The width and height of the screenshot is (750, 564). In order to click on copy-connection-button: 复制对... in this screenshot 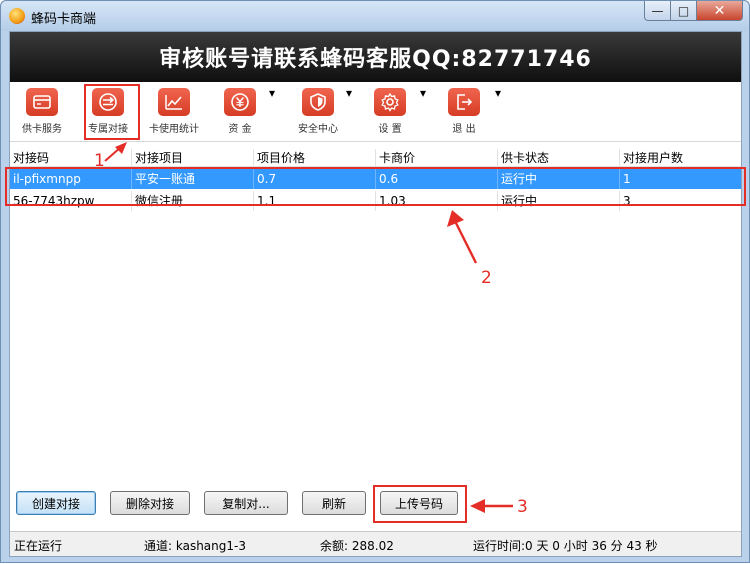, I will do `click(246, 503)`.